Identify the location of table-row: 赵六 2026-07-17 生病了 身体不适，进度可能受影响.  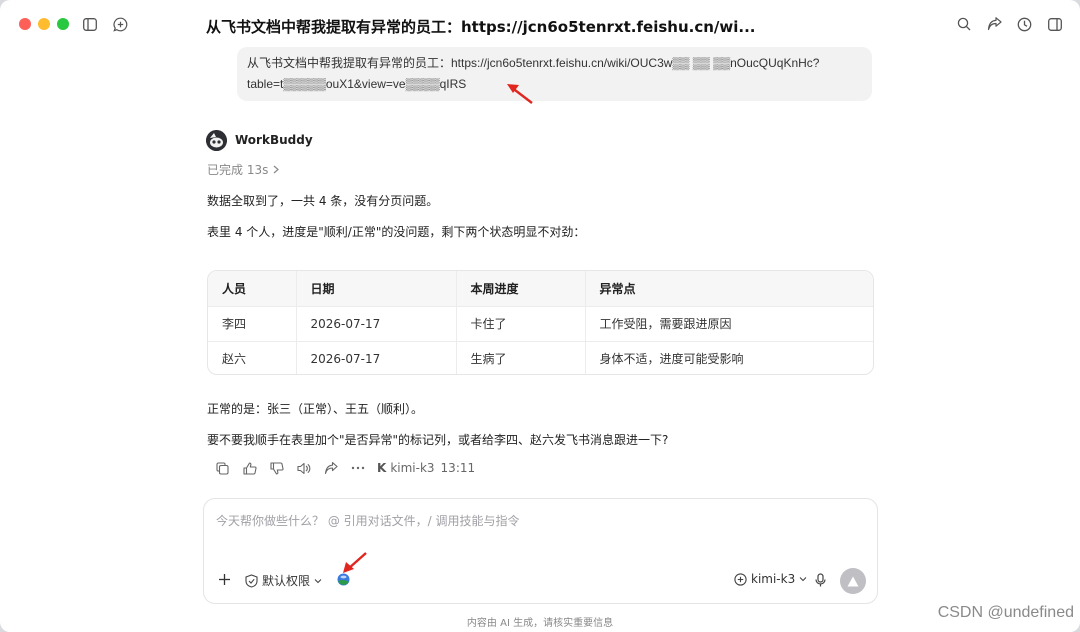
(540, 357).